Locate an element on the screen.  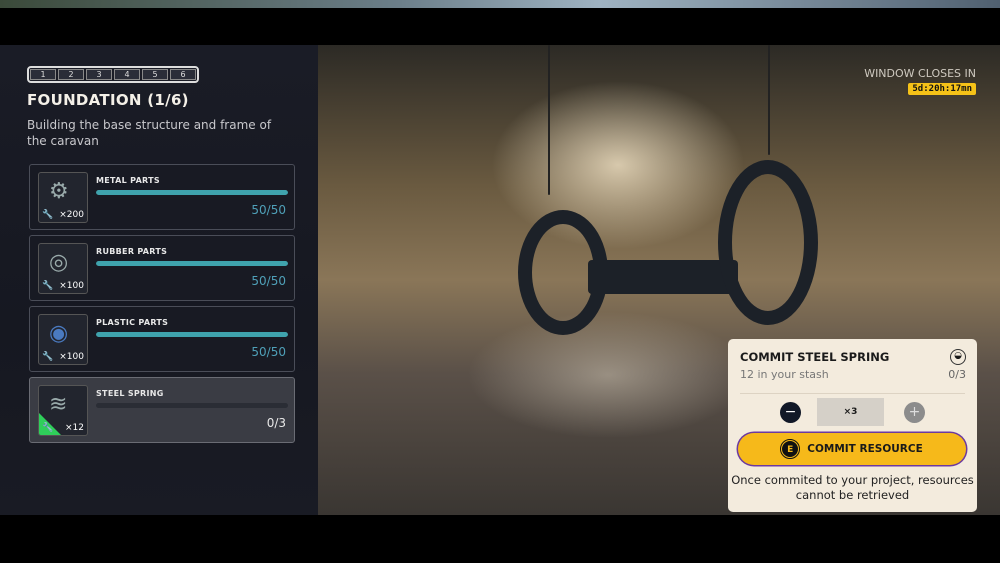
step-6: 6 is located at coordinates (183, 74).